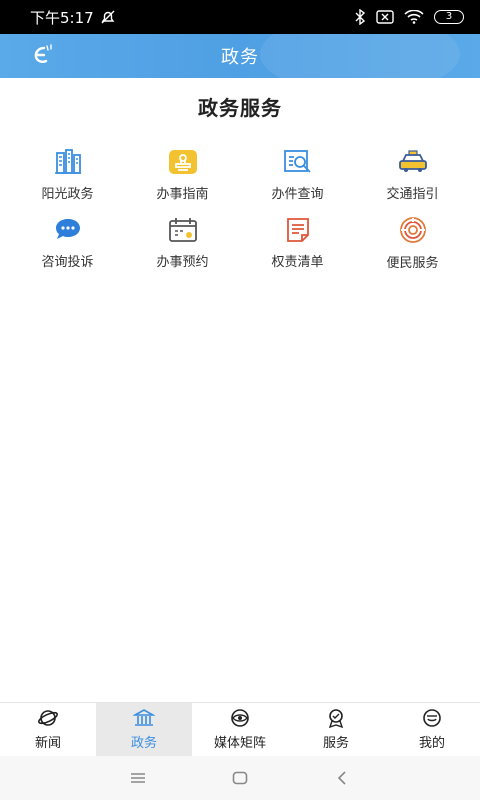 The height and width of the screenshot is (800, 480). I want to click on stamp-icon, so click(183, 161).